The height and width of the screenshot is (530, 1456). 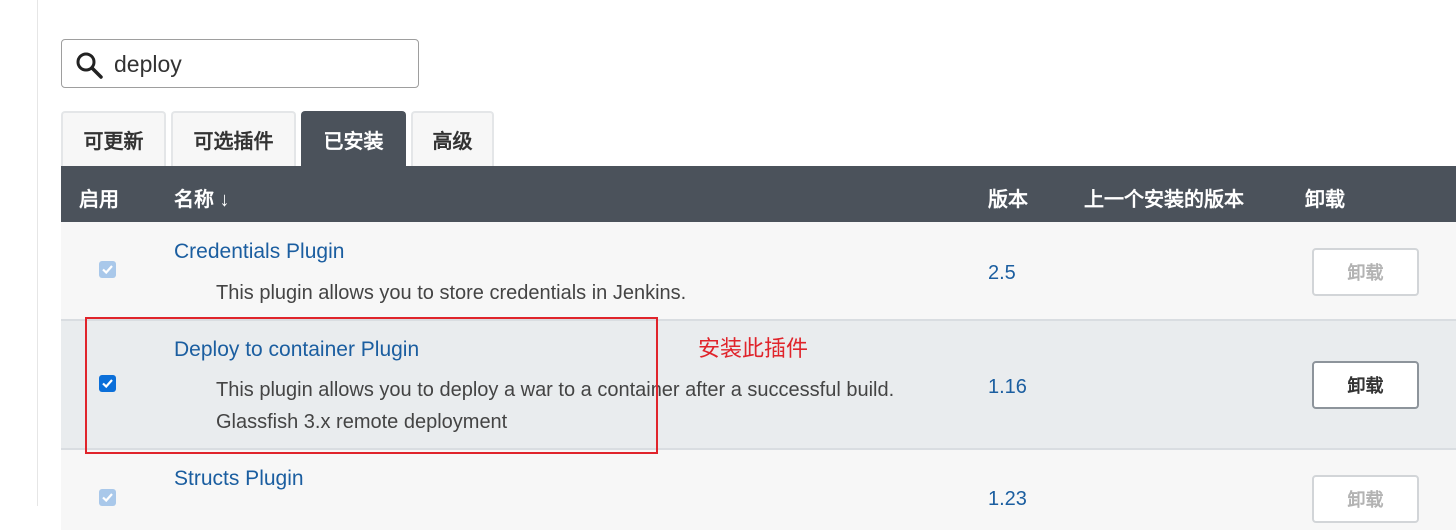 What do you see at coordinates (1002, 273) in the screenshot?
I see `plugin-version: 2.5` at bounding box center [1002, 273].